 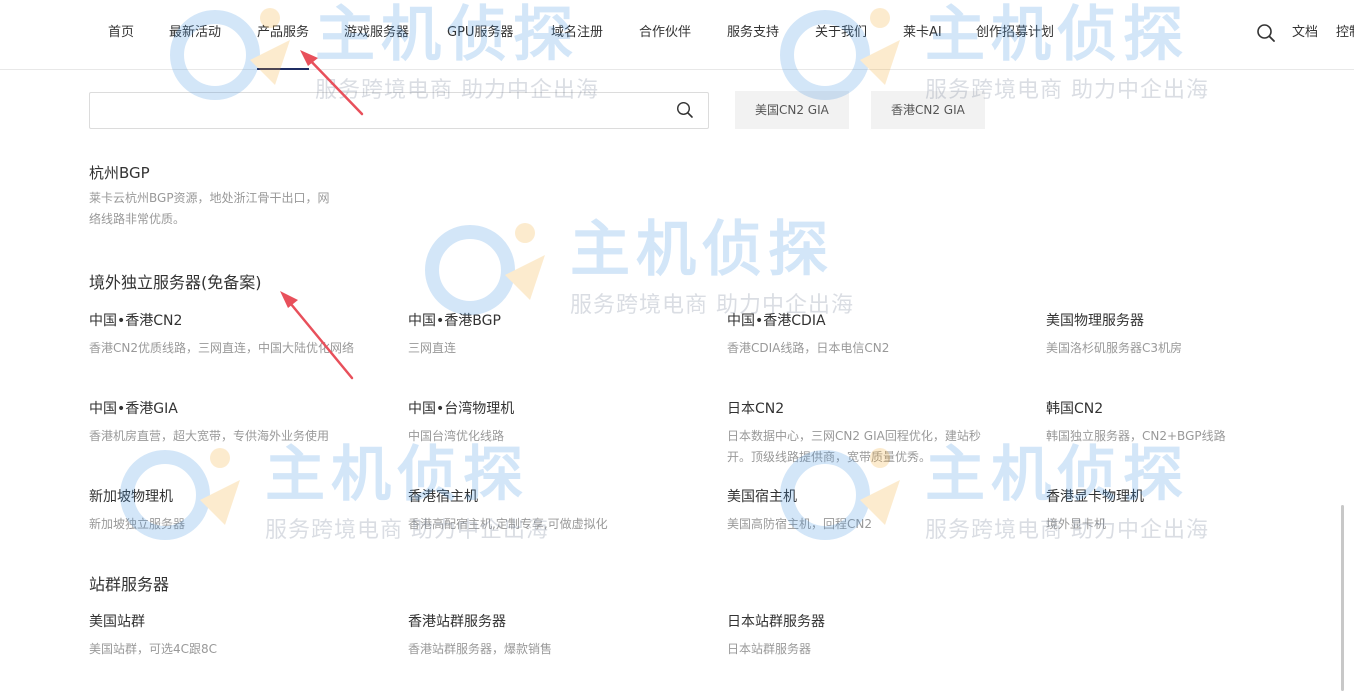 What do you see at coordinates (1183, 335) in the screenshot?
I see `product-us-physical: 美国物理服务器 美国洛杉矶服务器C3机房` at bounding box center [1183, 335].